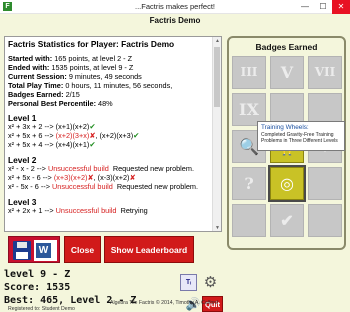 The width and height of the screenshot is (350, 312). What do you see at coordinates (217, 227) in the screenshot?
I see `scroll-down-icon: ▼` at bounding box center [217, 227].